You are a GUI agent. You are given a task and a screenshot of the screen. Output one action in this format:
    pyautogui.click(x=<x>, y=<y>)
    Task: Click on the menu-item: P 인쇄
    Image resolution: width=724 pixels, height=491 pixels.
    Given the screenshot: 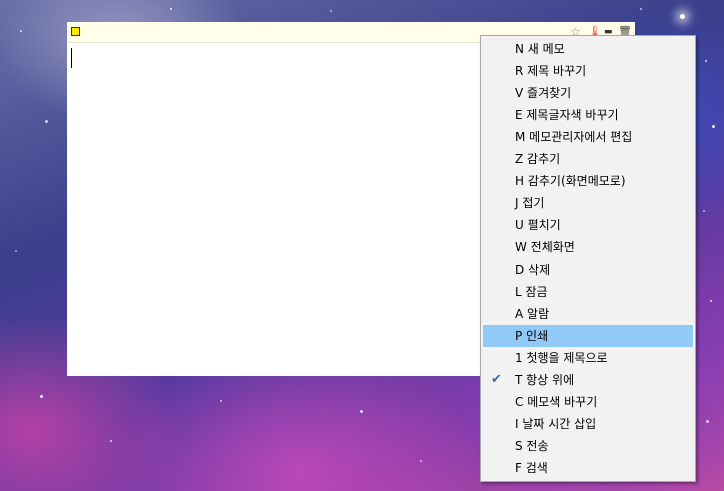 What is the action you would take?
    pyautogui.click(x=588, y=336)
    